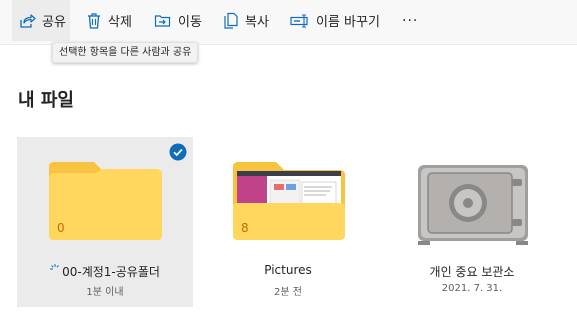 This screenshot has width=577, height=321. What do you see at coordinates (41, 20) in the screenshot?
I see `share-button: 공유` at bounding box center [41, 20].